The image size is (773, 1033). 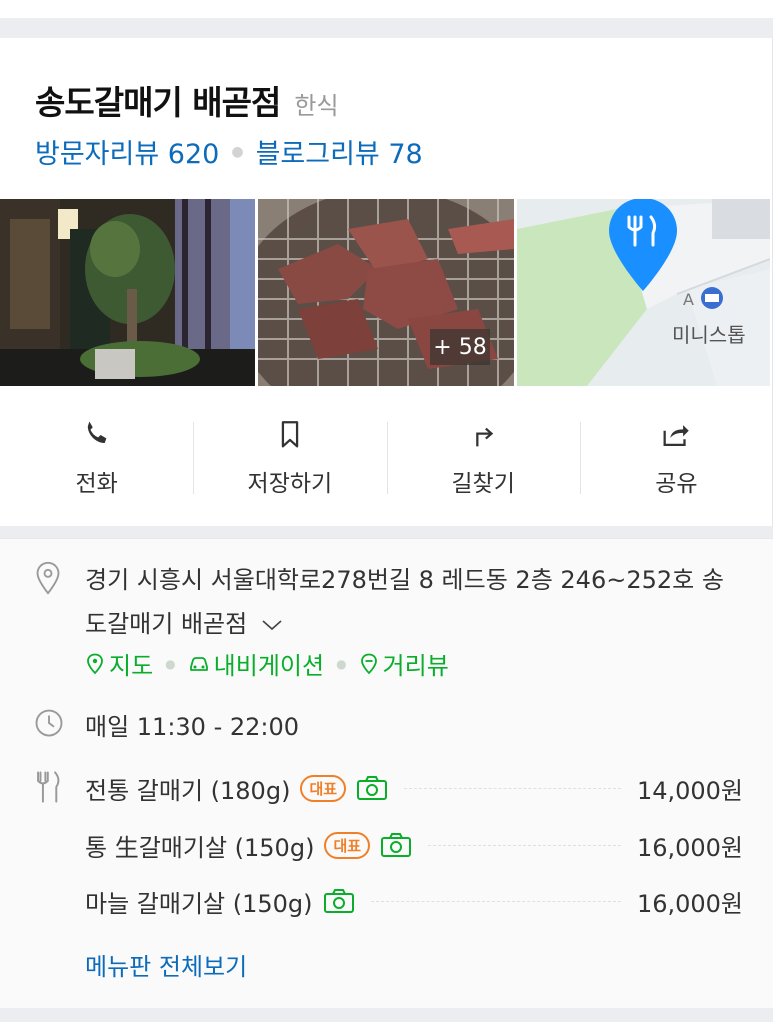 I want to click on call-label: 전화, so click(x=96, y=484).